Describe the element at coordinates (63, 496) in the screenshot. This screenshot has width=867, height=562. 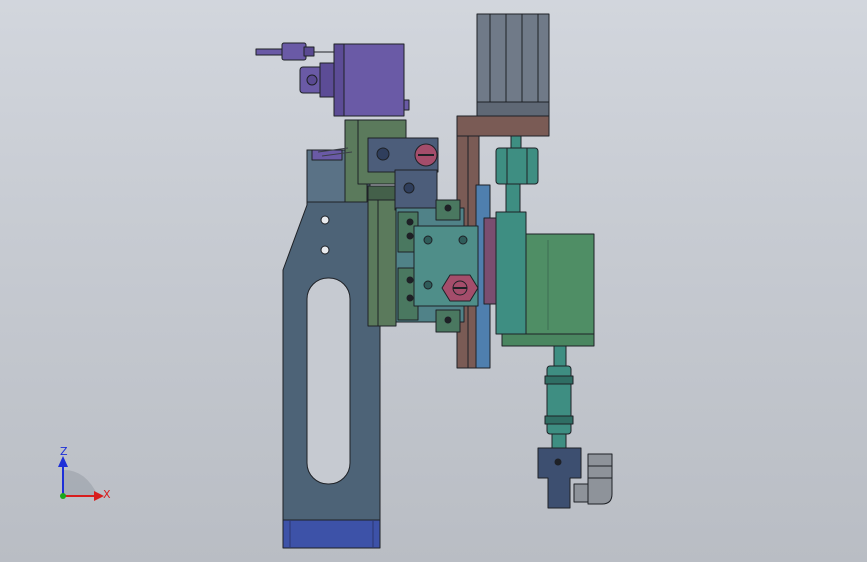
I see `y-axis-dot` at that location.